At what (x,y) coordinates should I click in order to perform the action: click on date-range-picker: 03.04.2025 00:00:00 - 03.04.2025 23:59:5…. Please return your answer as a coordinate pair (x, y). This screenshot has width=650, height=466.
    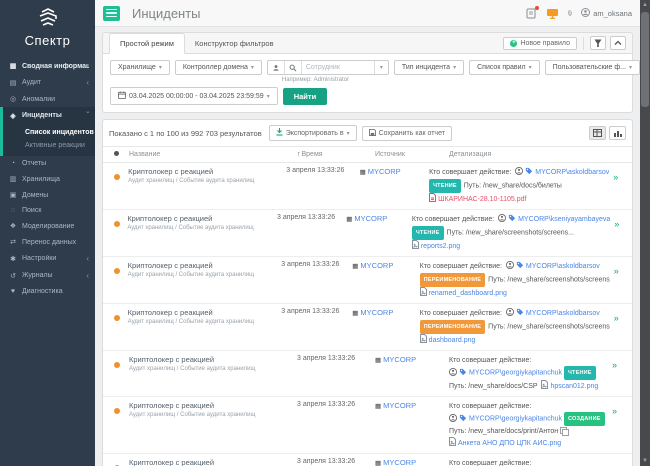
    Looking at the image, I should click on (194, 96).